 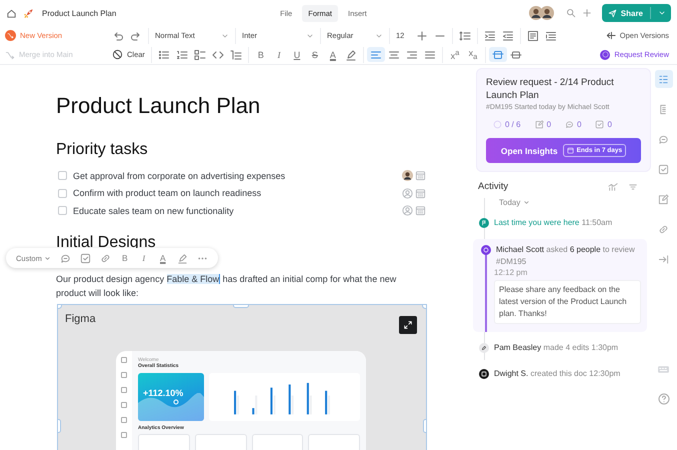 What do you see at coordinates (167, 193) in the screenshot?
I see `task-text: Confirm with product team on launch readiness` at bounding box center [167, 193].